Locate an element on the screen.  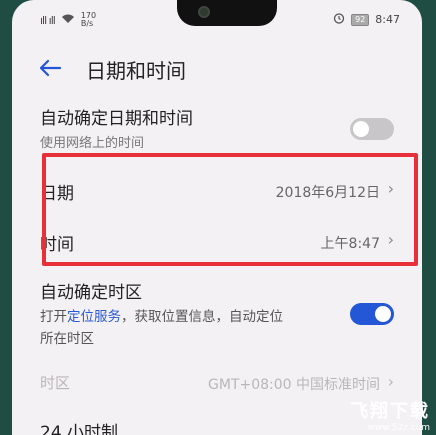
hour24-label: 24 小时制 is located at coordinates (79, 429).